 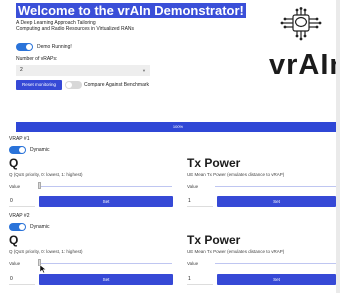 I want to click on progress-bar: 100%, so click(x=178, y=127).